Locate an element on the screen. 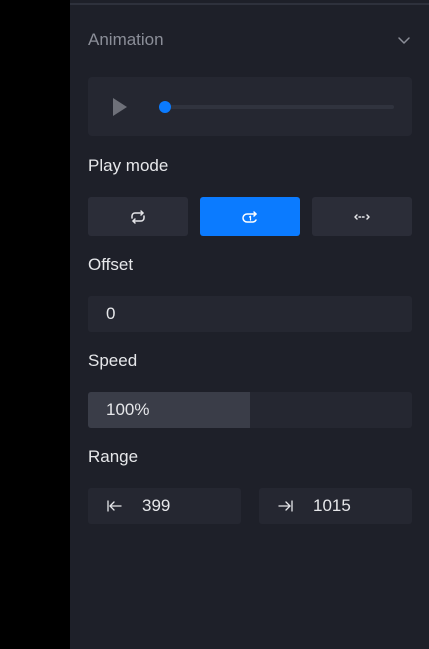 This screenshot has height=649, width=429. play-mode-once-button is located at coordinates (250, 216).